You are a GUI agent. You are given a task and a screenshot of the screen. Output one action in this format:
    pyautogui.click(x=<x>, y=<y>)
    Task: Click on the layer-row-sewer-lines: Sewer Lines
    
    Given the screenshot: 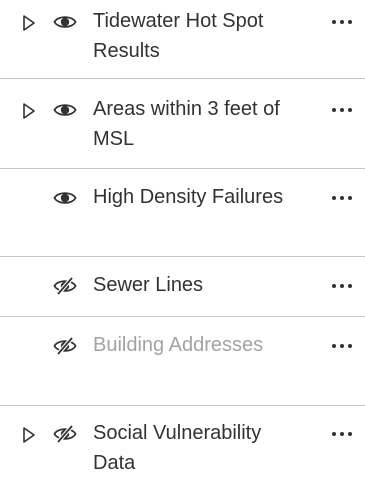 What is the action you would take?
    pyautogui.click(x=182, y=288)
    